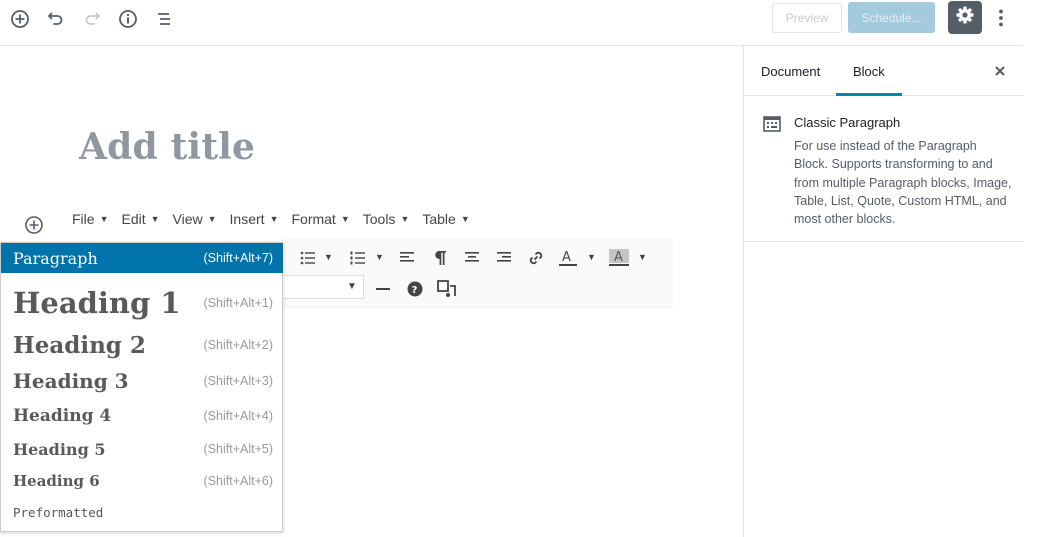 Image resolution: width=1039 pixels, height=537 pixels. I want to click on preview-button: Preview, so click(807, 18).